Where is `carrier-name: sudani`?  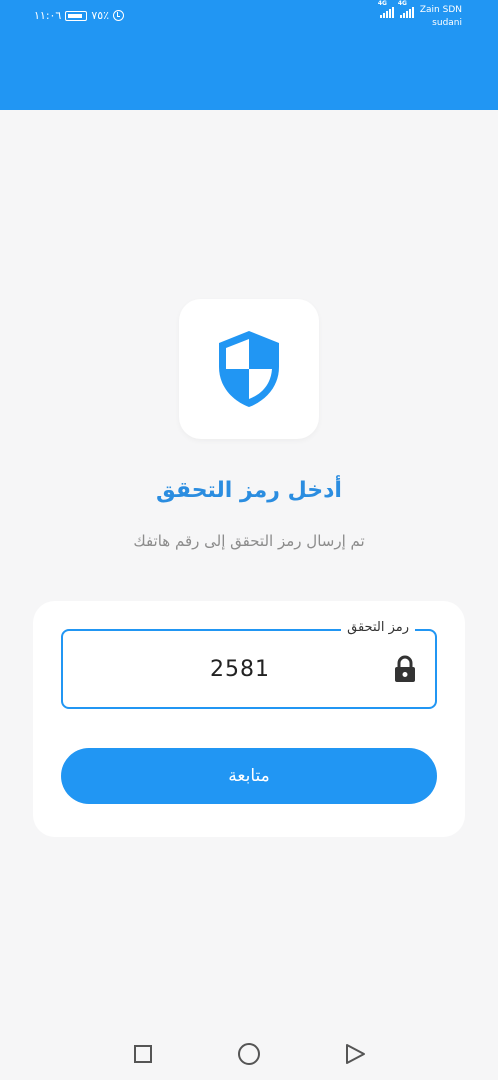 carrier-name: sudani is located at coordinates (447, 23).